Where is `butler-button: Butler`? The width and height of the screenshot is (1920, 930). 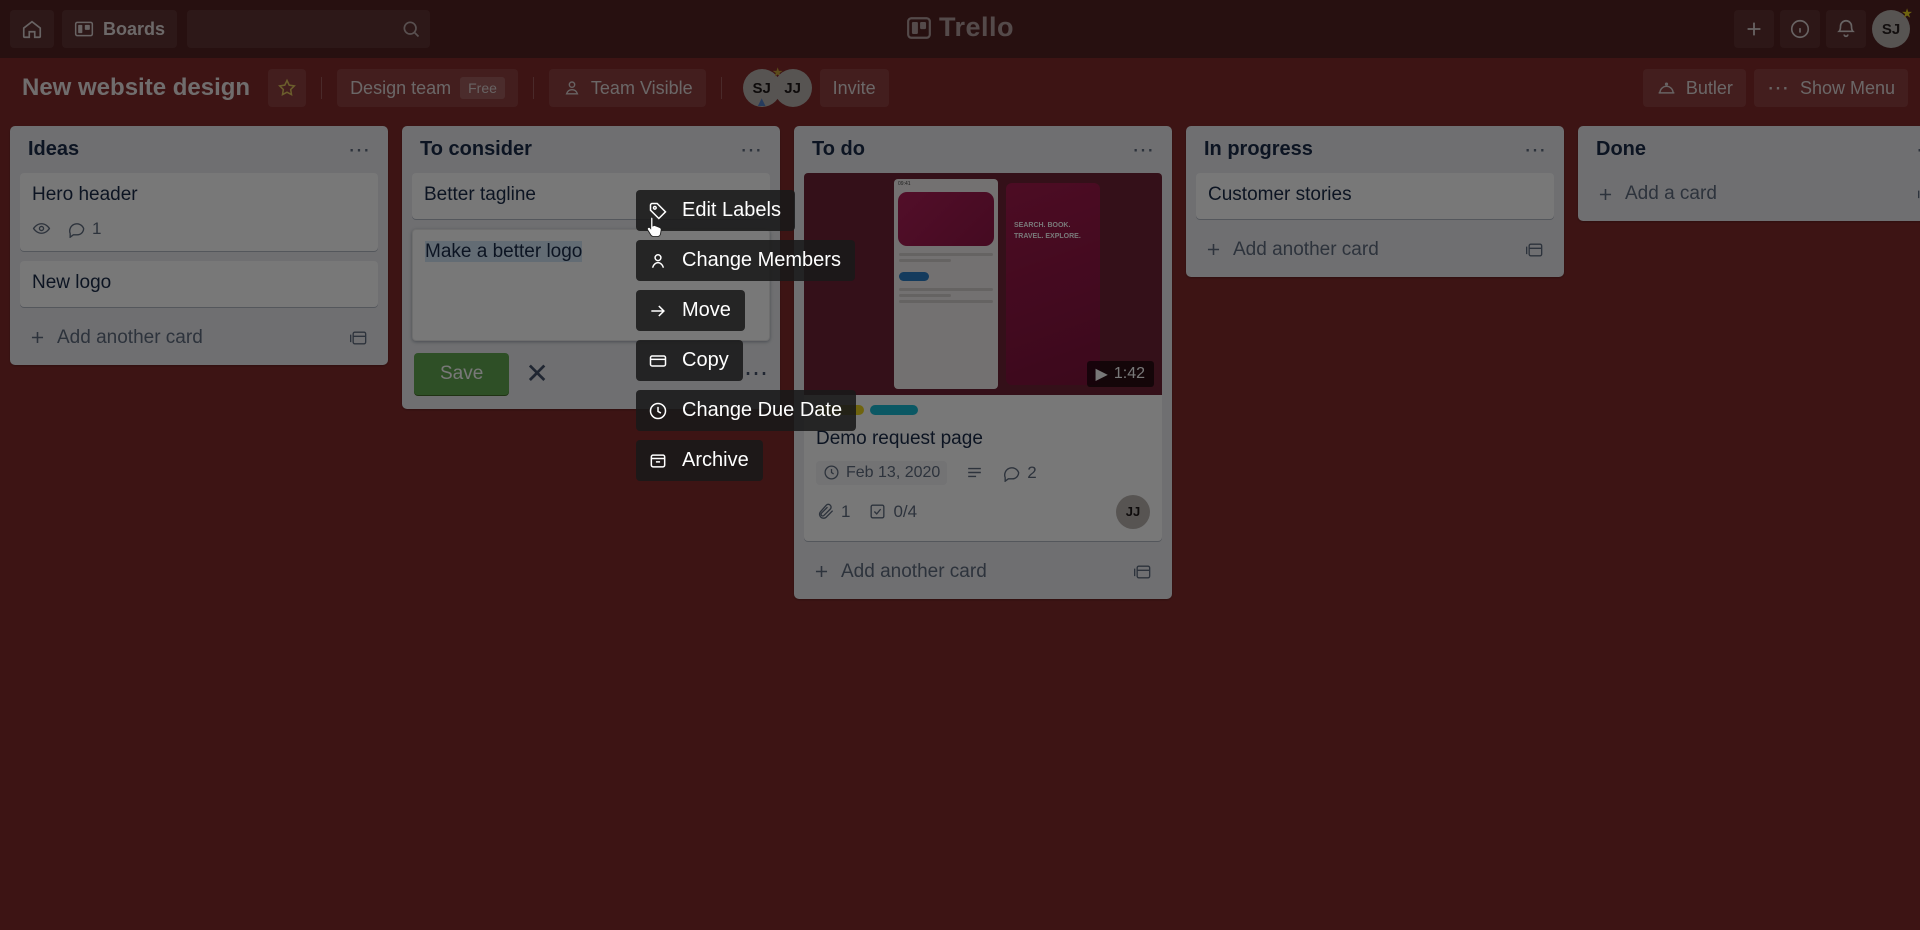
butler-button: Butler is located at coordinates (1694, 88).